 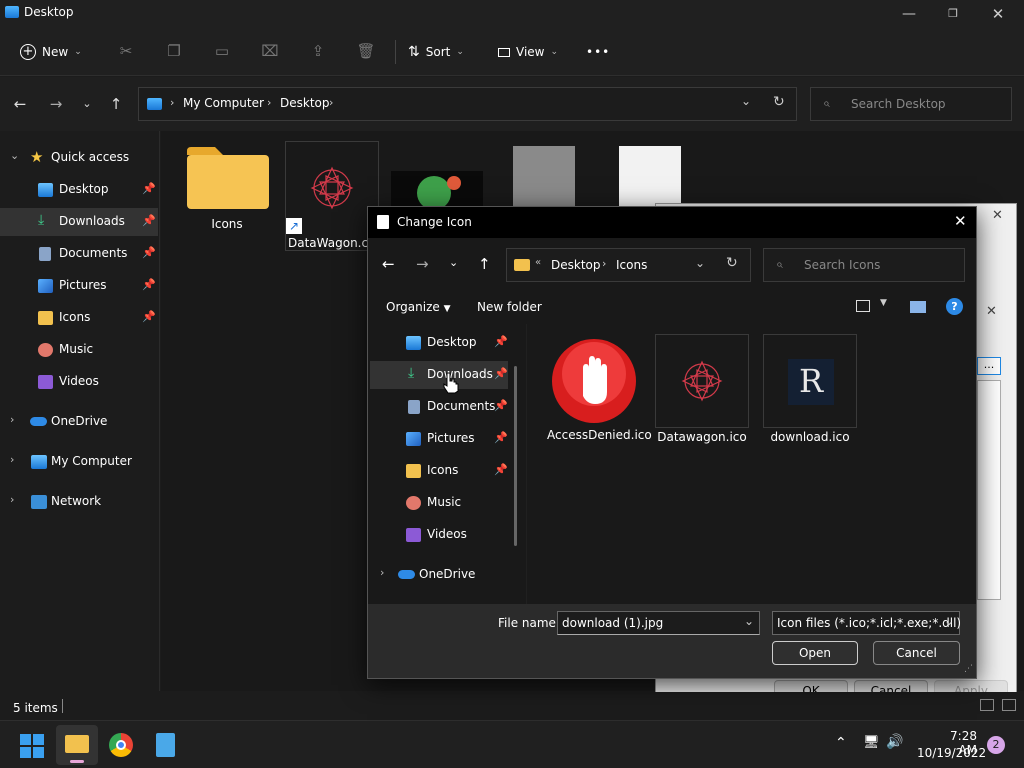 What do you see at coordinates (631, 265) in the screenshot?
I see `breadcrumb-icons: Icons` at bounding box center [631, 265].